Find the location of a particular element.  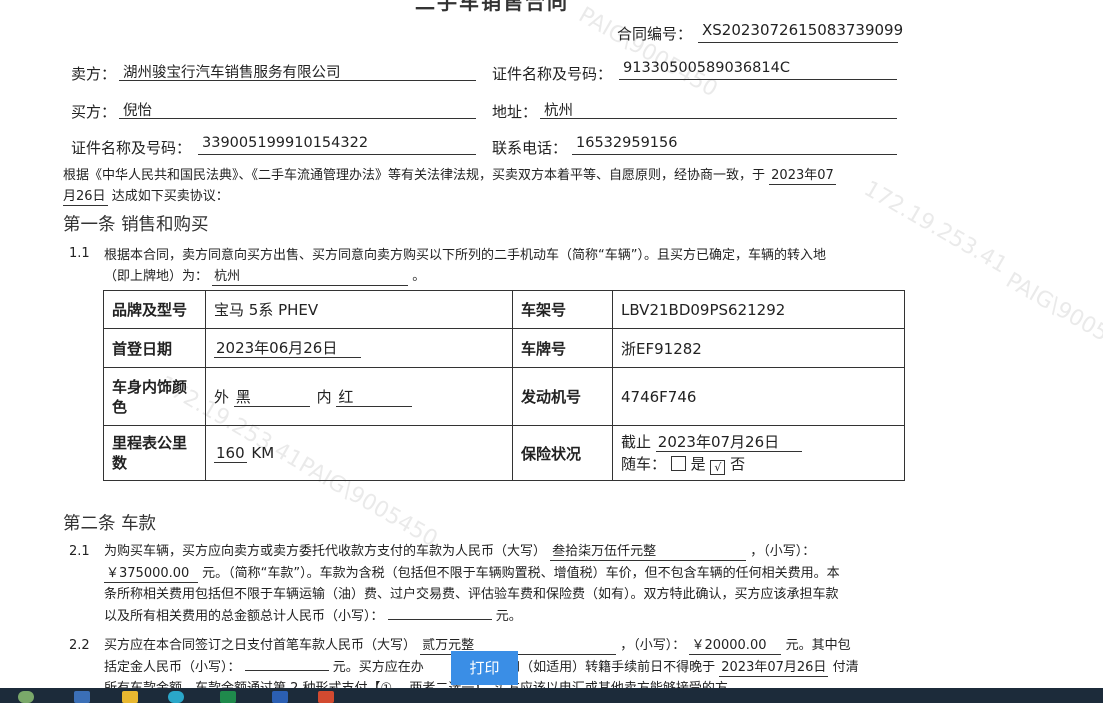

section-1-title: 第一条 销售和购买 is located at coordinates (136, 225).